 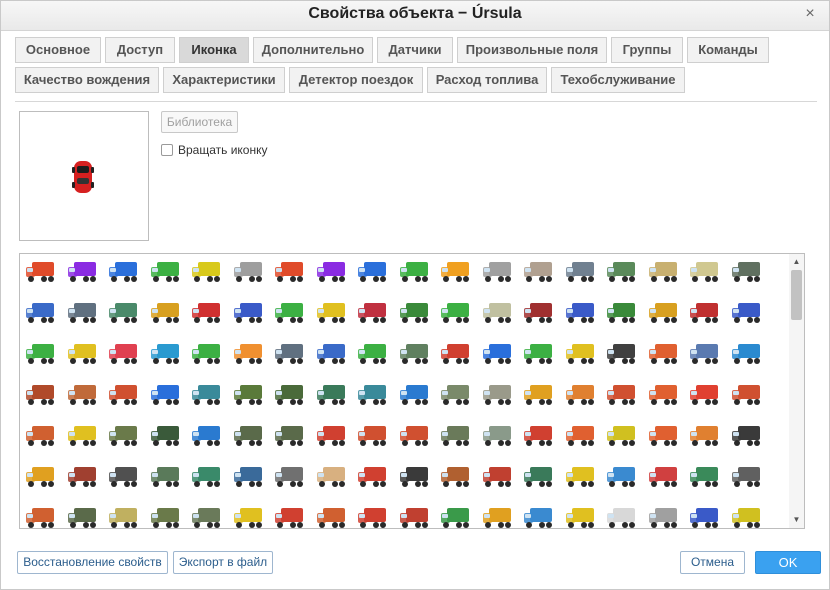 What do you see at coordinates (199, 122) in the screenshot?
I see `library-button: Библиотека` at bounding box center [199, 122].